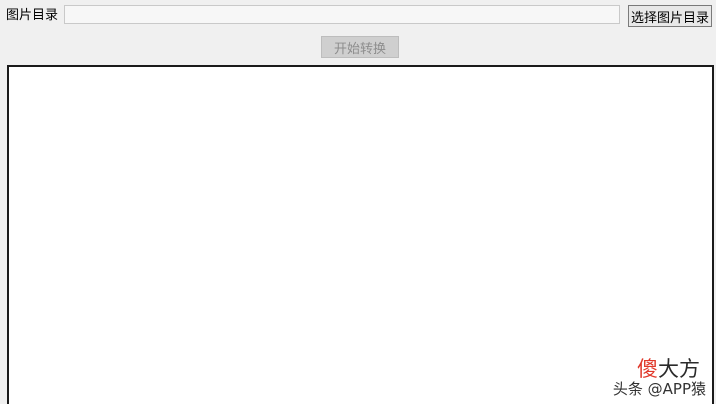 The width and height of the screenshot is (716, 404). Describe the element at coordinates (32, 15) in the screenshot. I see `image-directory-label: 图片目录` at that location.